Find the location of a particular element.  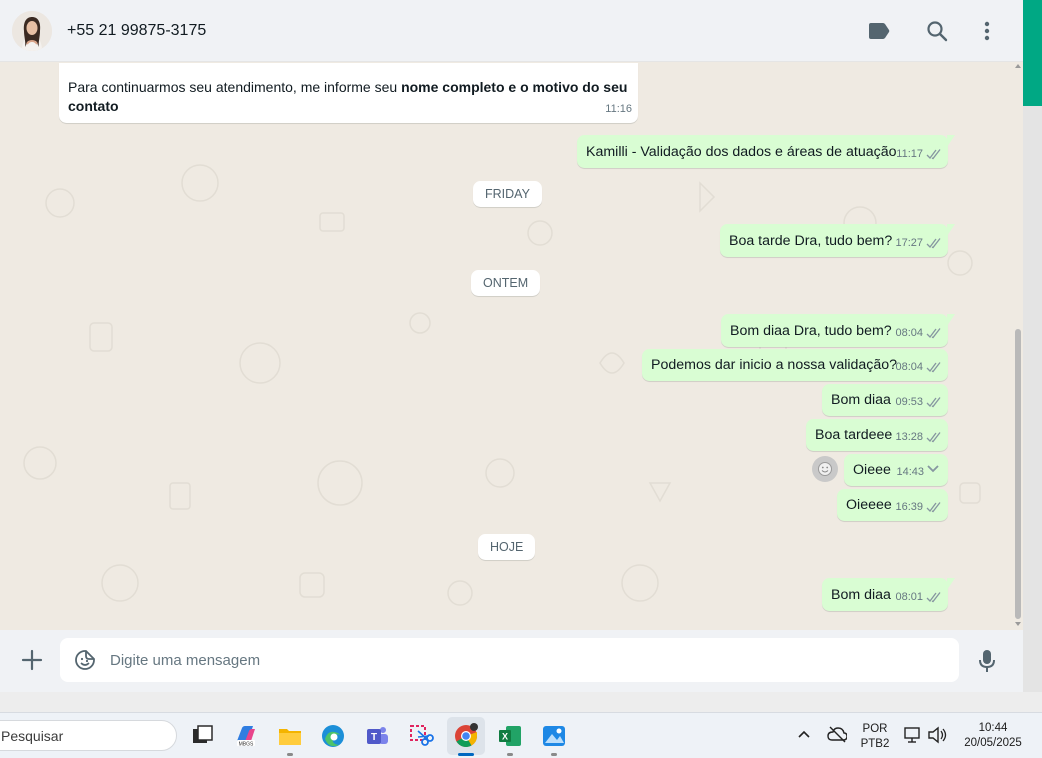

chrome-icon is located at coordinates (466, 736).